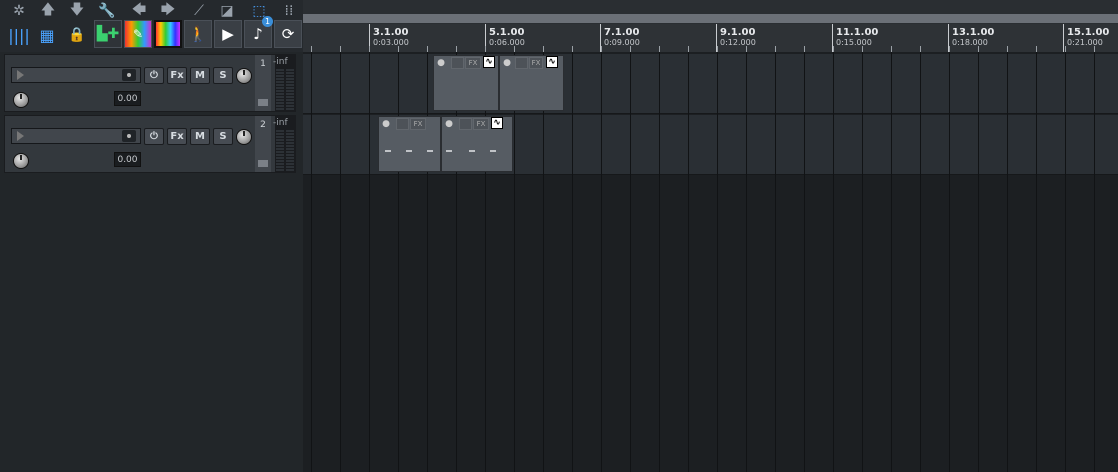  I want to click on grid-lines-icon: ||||, so click(19, 35).